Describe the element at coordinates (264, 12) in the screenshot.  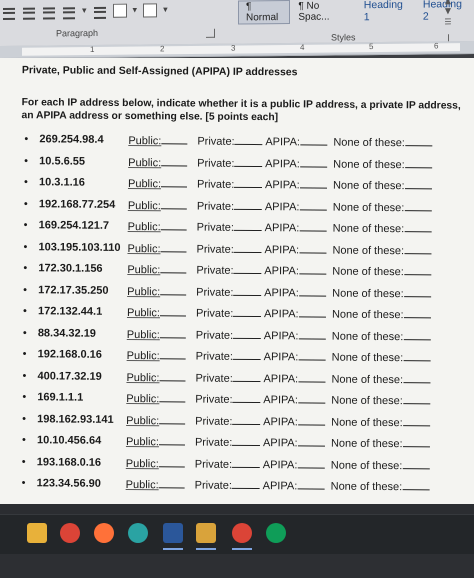
I see `style-normal: ¶ Normal` at that location.